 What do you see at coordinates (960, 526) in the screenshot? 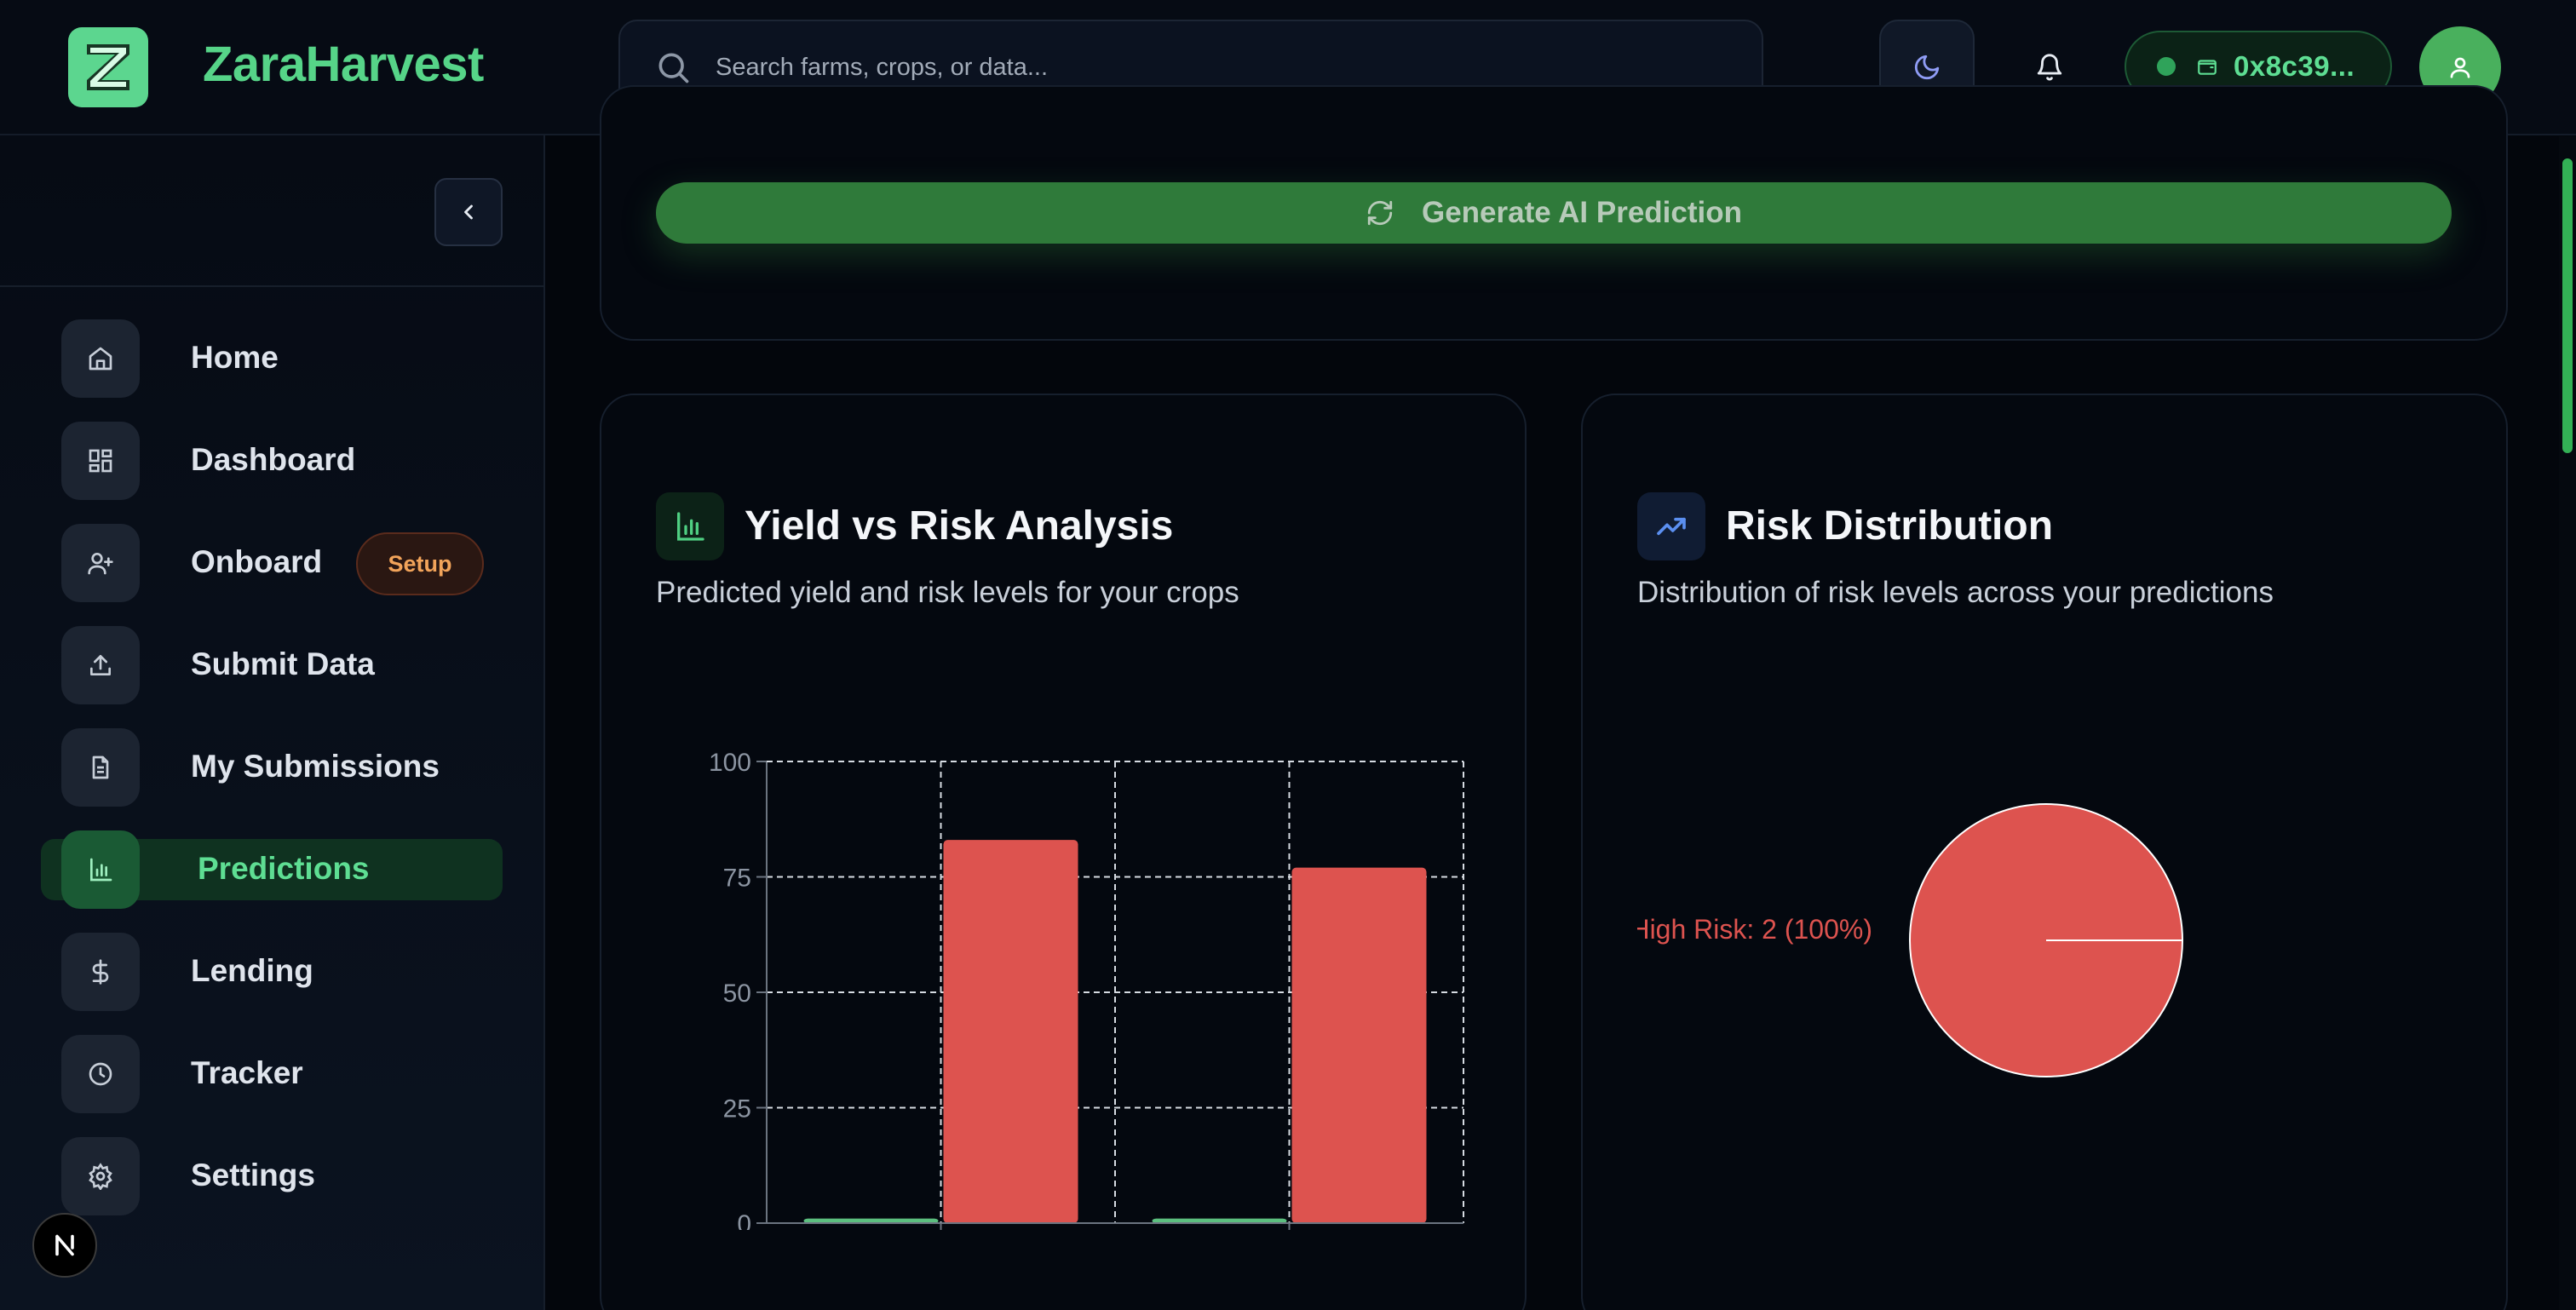
I see `chart-title: Yield vs Risk Analysis` at bounding box center [960, 526].